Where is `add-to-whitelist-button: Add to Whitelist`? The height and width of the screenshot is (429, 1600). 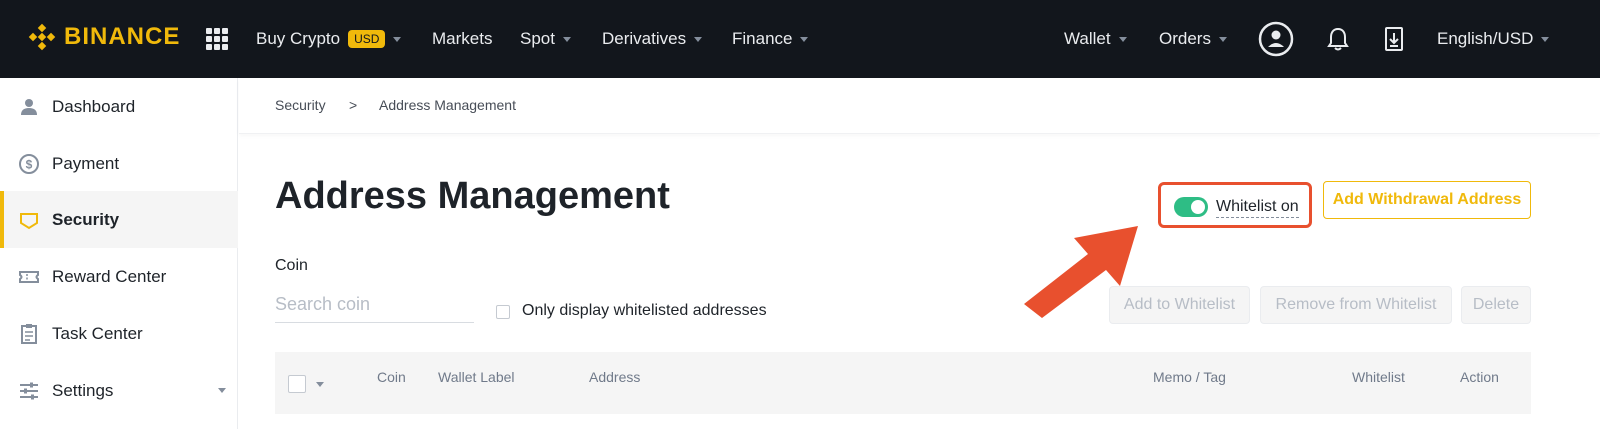 add-to-whitelist-button: Add to Whitelist is located at coordinates (1179, 305).